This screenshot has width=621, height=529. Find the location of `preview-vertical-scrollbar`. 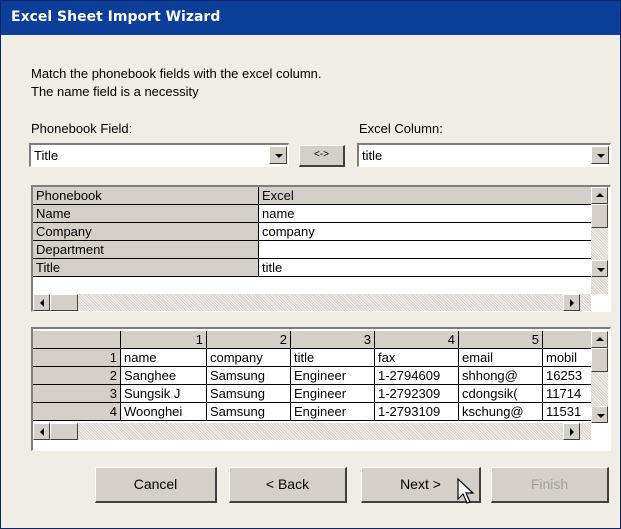

preview-vertical-scrollbar is located at coordinates (599, 377).